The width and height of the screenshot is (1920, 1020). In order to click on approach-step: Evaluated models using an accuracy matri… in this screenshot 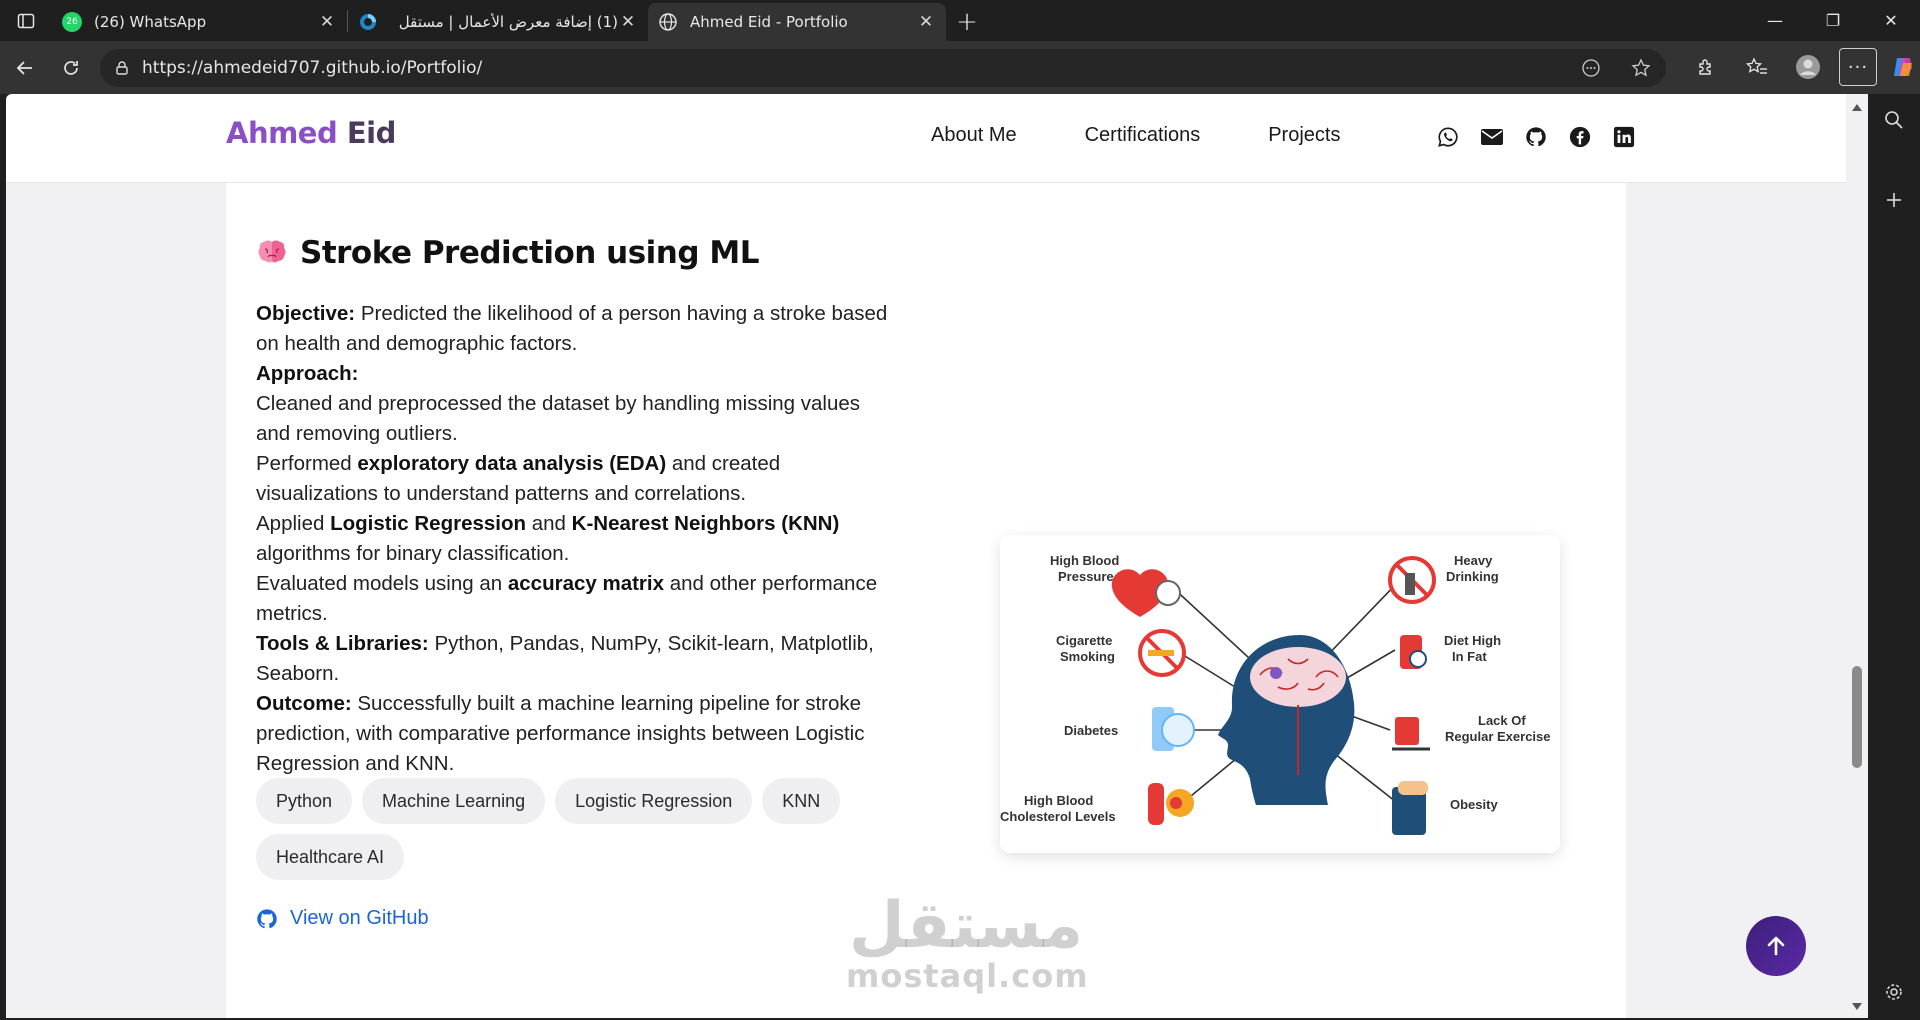, I will do `click(576, 599)`.